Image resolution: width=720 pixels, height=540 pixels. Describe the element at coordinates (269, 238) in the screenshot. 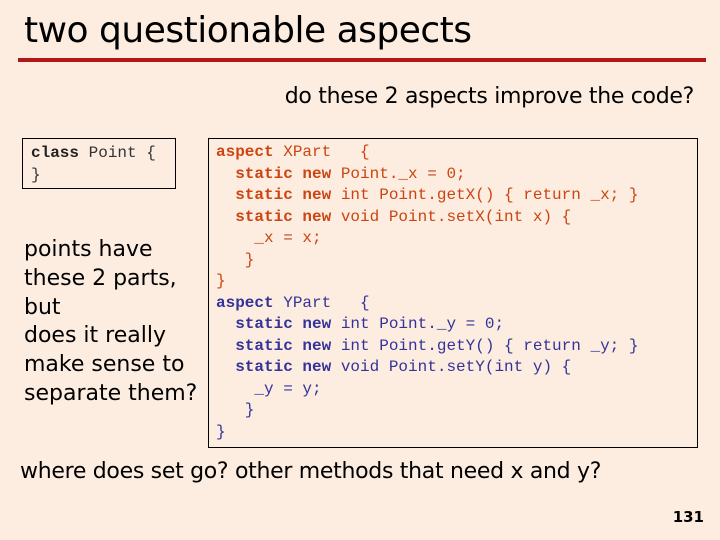

I see `aspect-xpart-body: _x = x;` at that location.